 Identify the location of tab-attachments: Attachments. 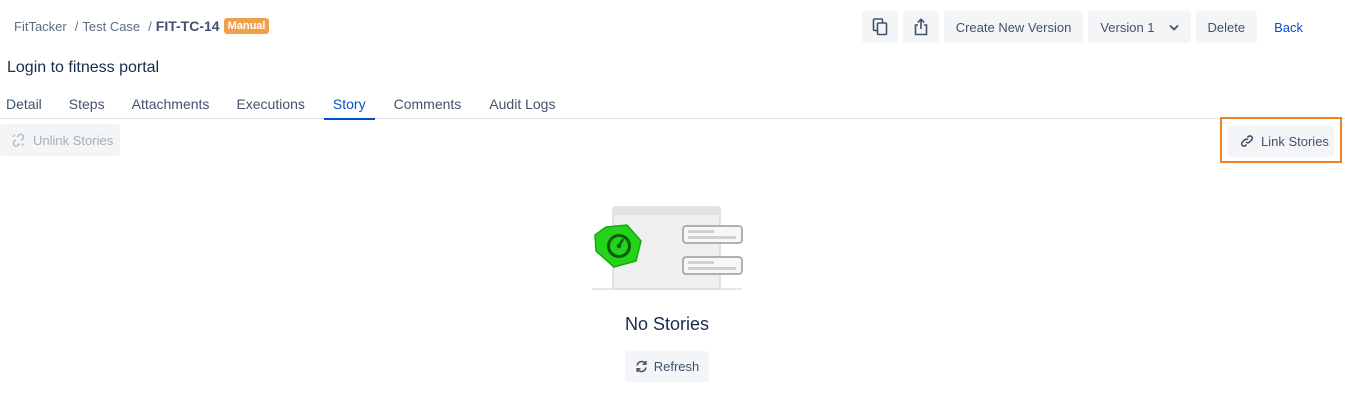
(171, 105).